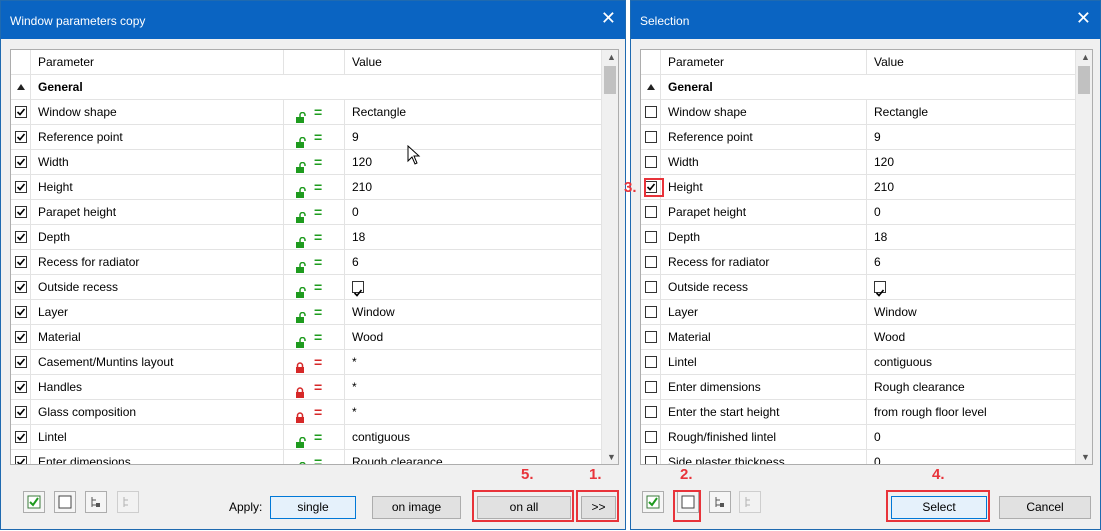  What do you see at coordinates (971, 362) in the screenshot?
I see `value-cell: contiguous` at bounding box center [971, 362].